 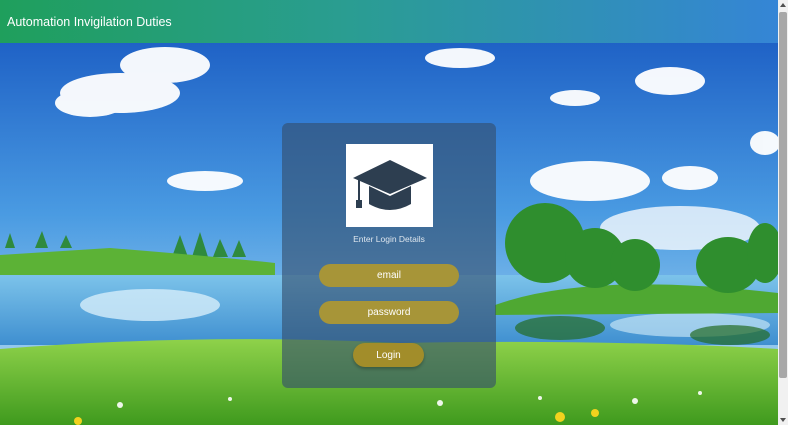 I want to click on logo-box, so click(x=389, y=185).